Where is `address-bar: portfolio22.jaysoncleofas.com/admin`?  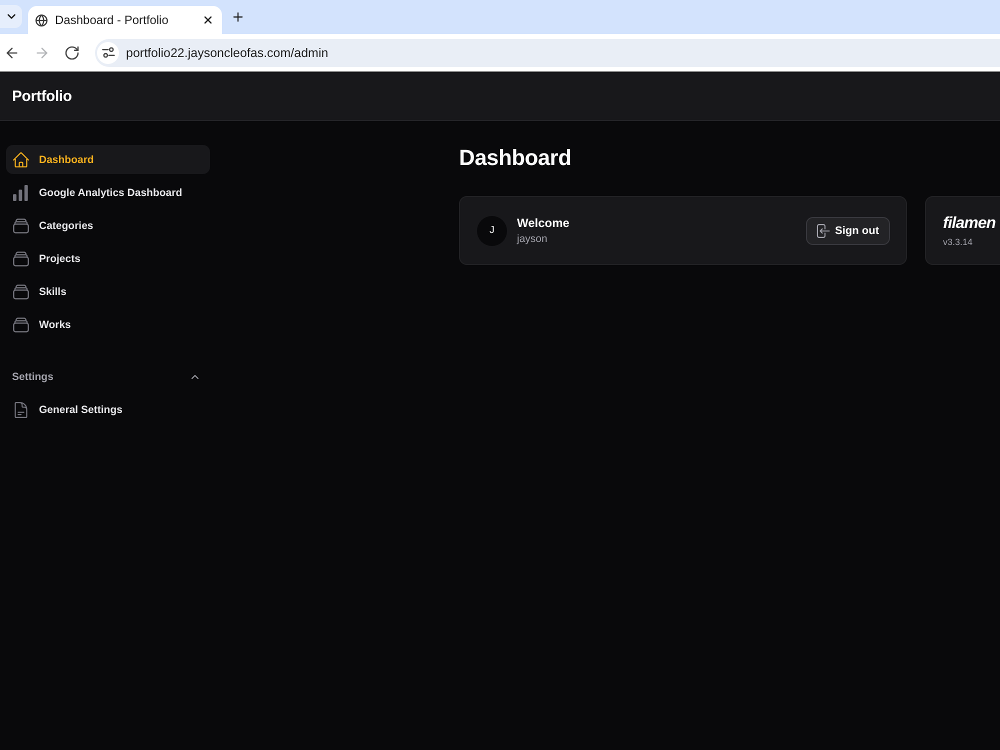 address-bar: portfolio22.jaysoncleofas.com/admin is located at coordinates (547, 52).